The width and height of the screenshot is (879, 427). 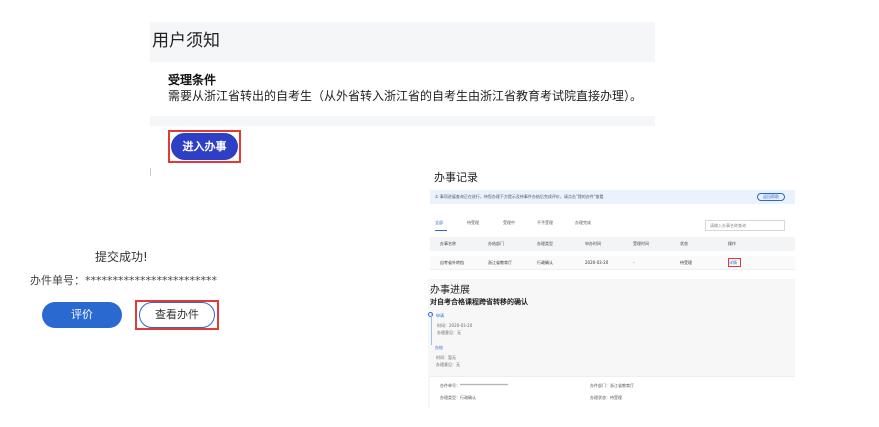 I want to click on col-header: 操作, so click(x=732, y=243).